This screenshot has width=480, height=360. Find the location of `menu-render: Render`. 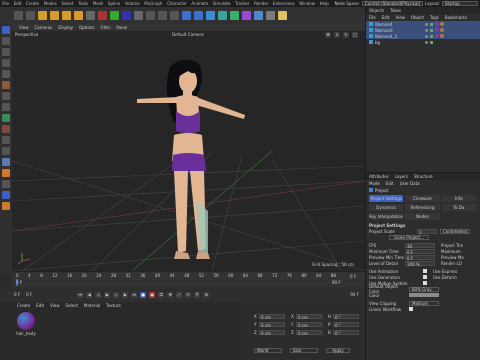

menu-render: Render is located at coordinates (261, 3).